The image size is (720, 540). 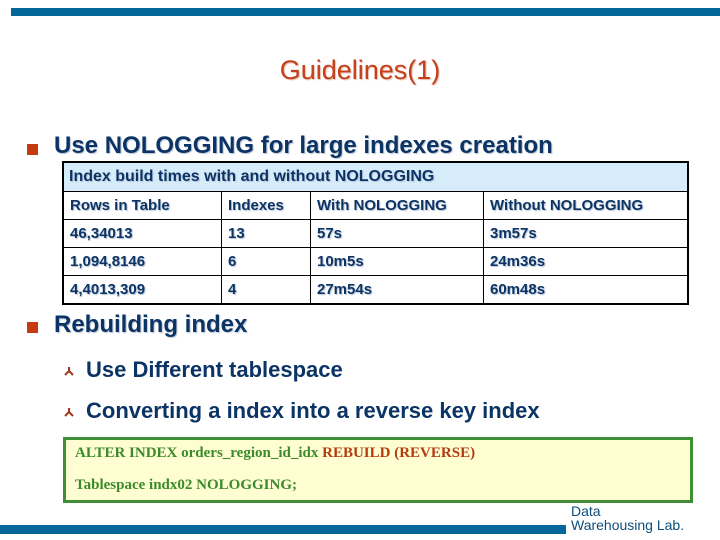 I want to click on slide-title: Guidelines(1), so click(x=360, y=70).